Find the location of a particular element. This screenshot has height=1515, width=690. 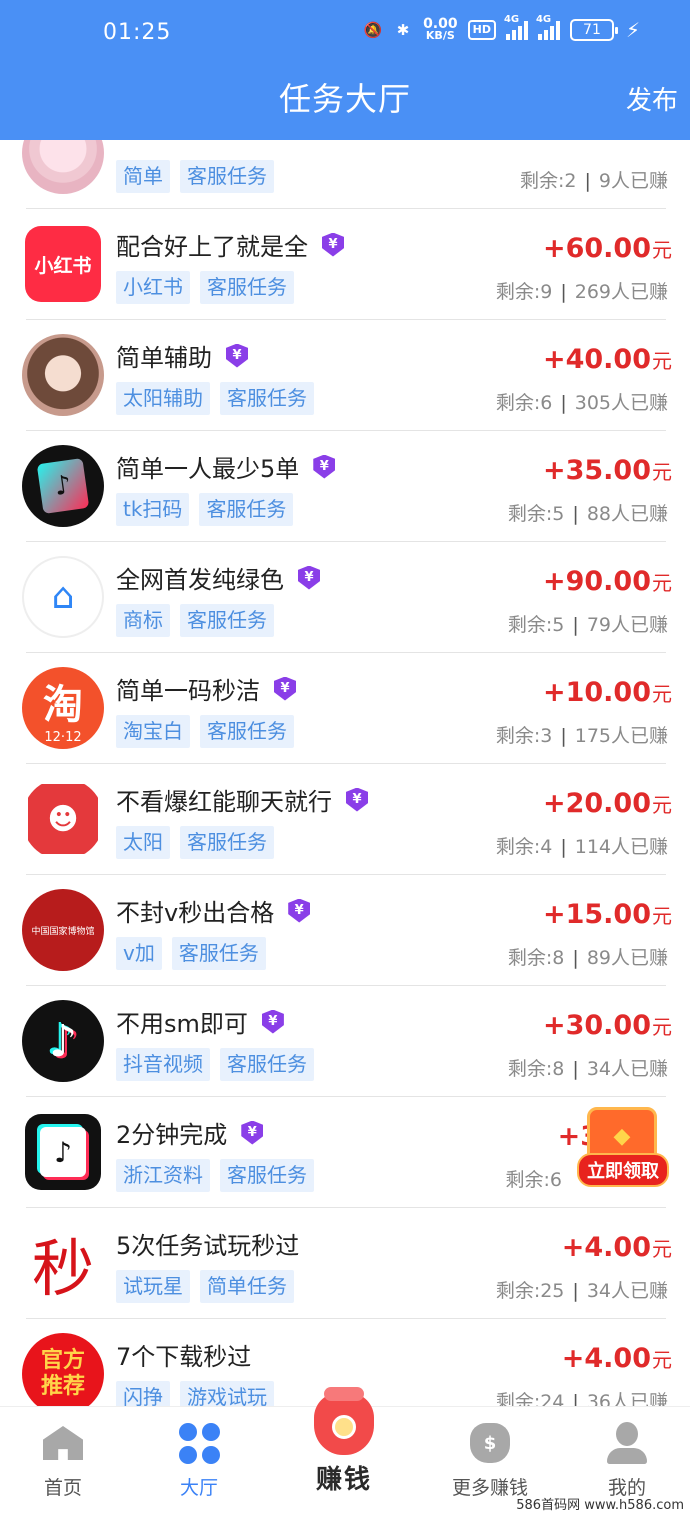

task-stats: 剩余:25 | 34人已赚 is located at coordinates (581, 1291).